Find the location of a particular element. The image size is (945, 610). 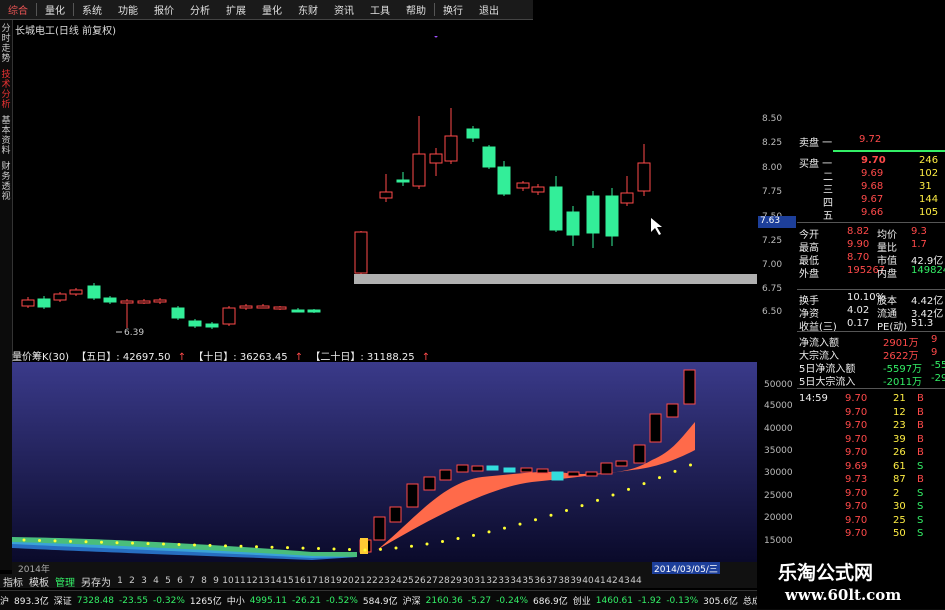

indicator-number-tab: 14 is located at coordinates (276, 581).